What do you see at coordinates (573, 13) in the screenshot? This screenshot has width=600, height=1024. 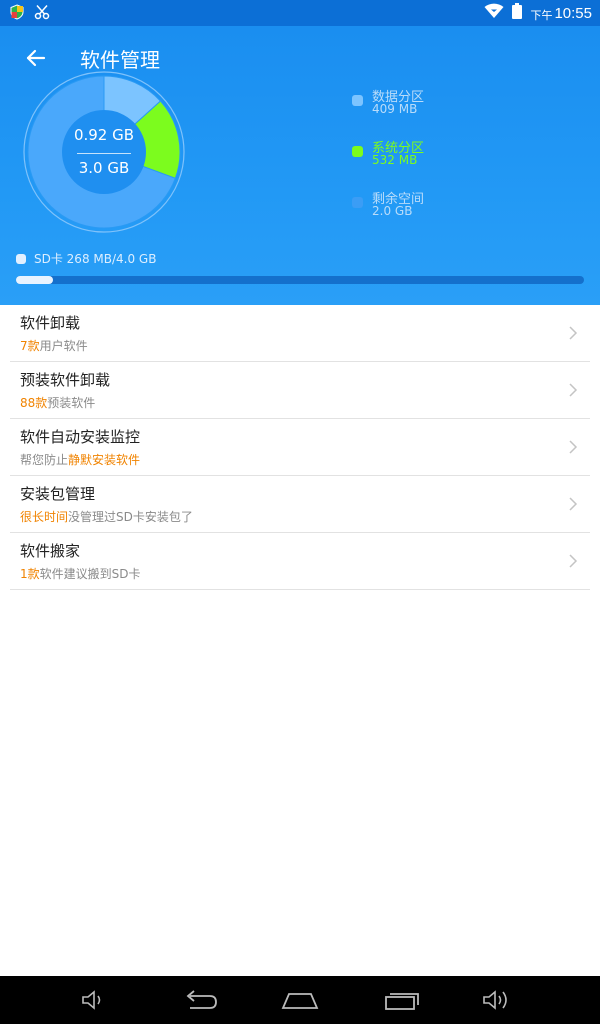 I see `clock: 10:55` at bounding box center [573, 13].